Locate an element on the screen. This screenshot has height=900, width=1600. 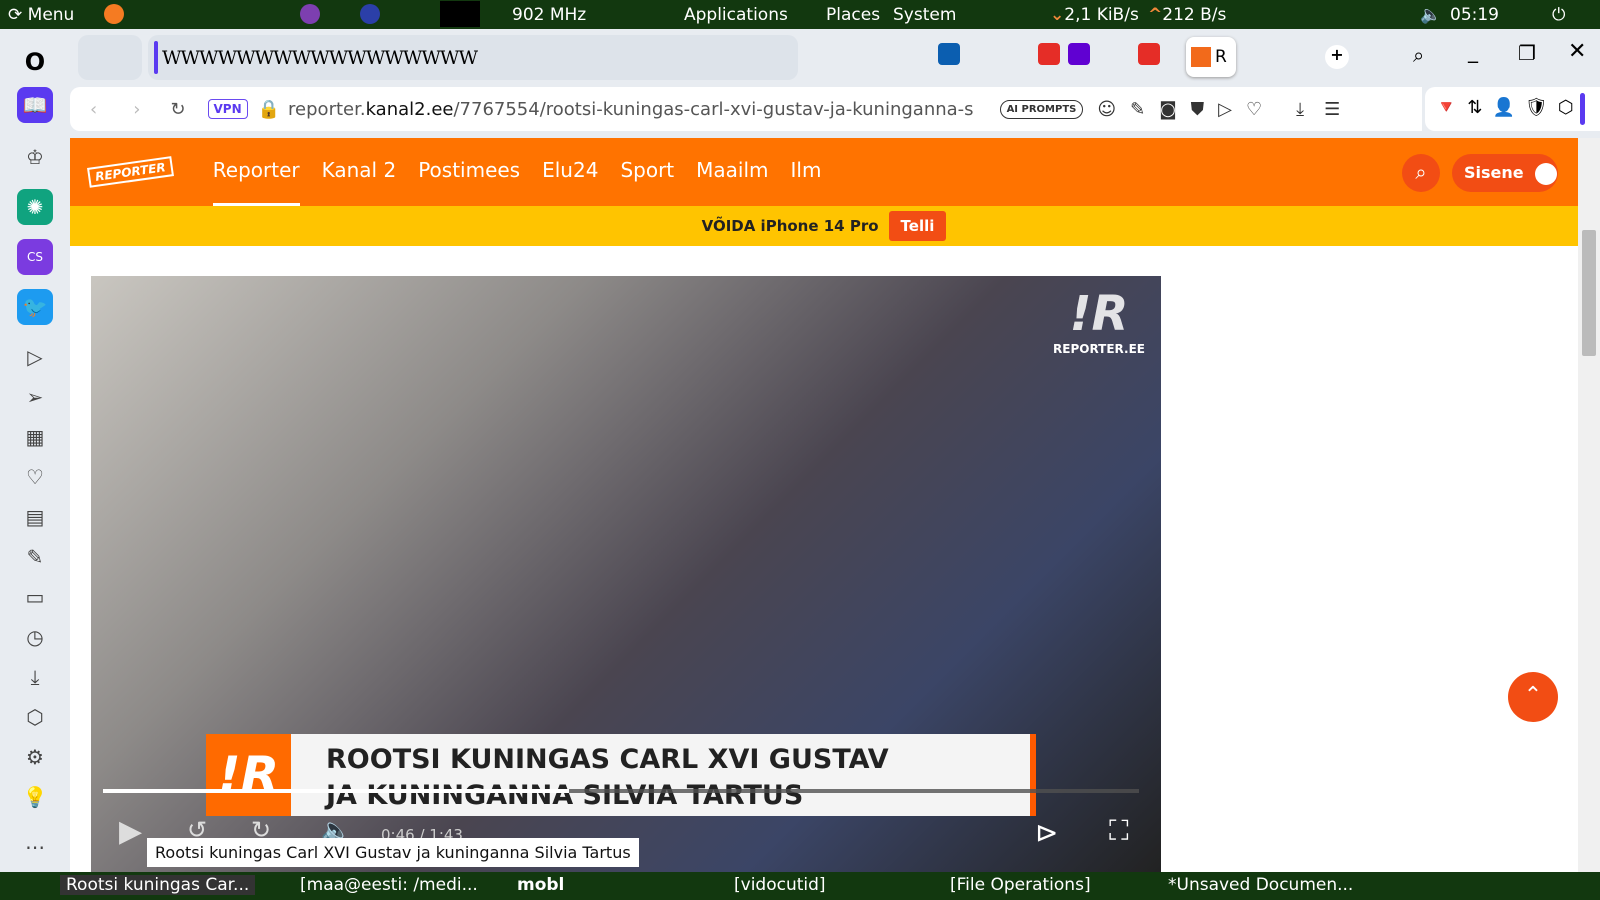
heart-icon: ♡ is located at coordinates (35, 477).